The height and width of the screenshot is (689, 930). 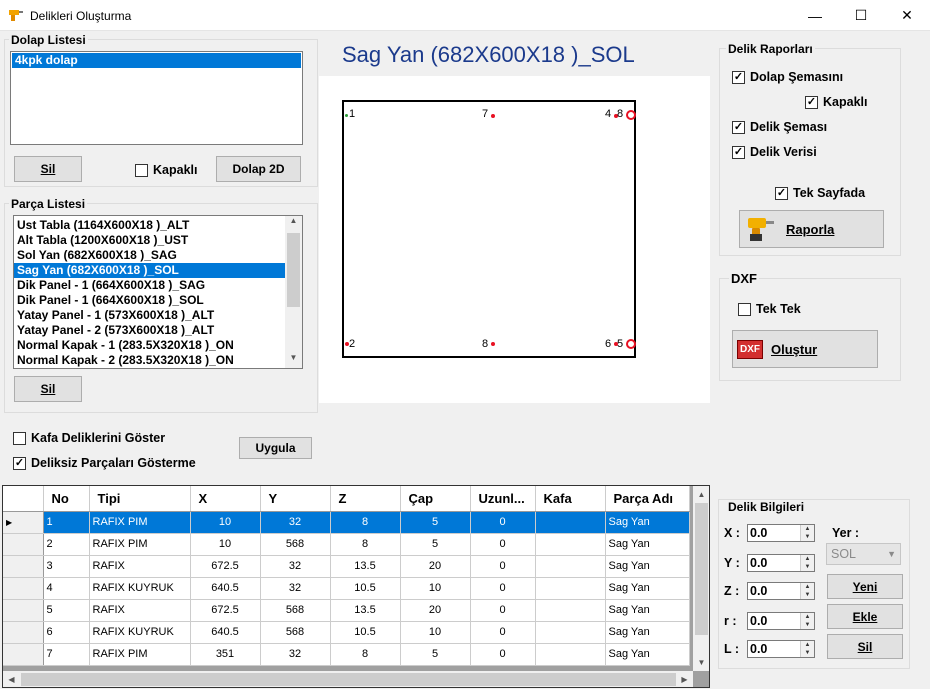 I want to click on grid-hscroll: ◀ ▶, so click(x=348, y=679).